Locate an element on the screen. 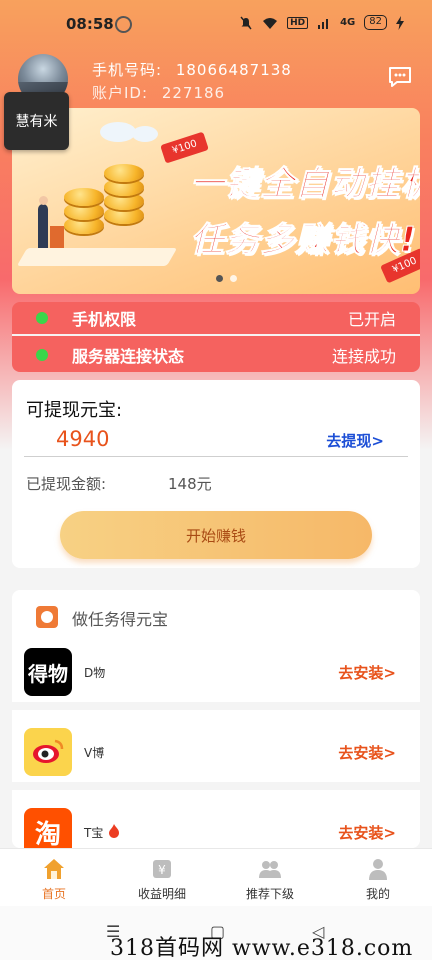 Image resolution: width=432 pixels, height=960 pixels. person-figure is located at coordinates (43, 226).